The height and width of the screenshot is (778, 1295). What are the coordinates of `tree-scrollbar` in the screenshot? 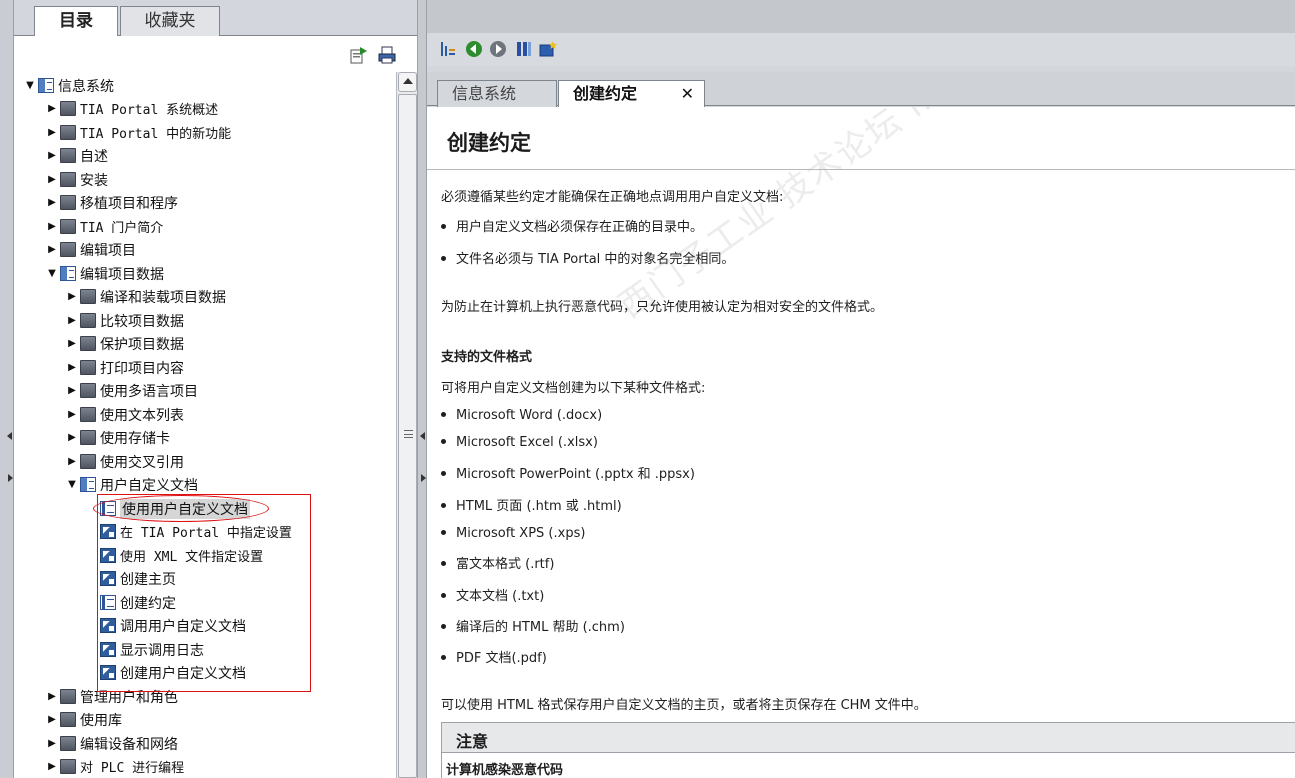 It's located at (406, 425).